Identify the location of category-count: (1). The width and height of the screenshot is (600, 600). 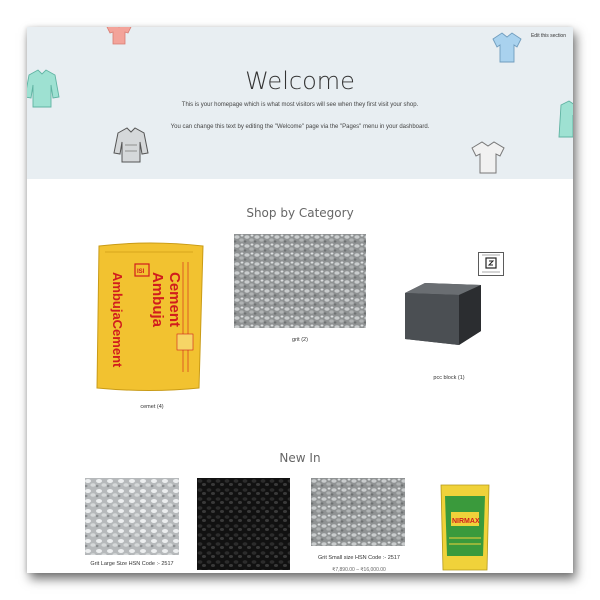
(461, 378).